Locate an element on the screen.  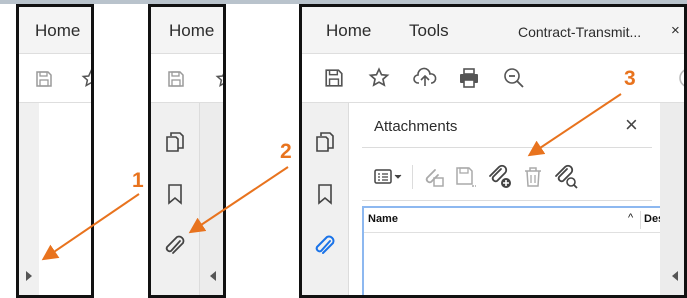
upload-icon is located at coordinates (425, 78).